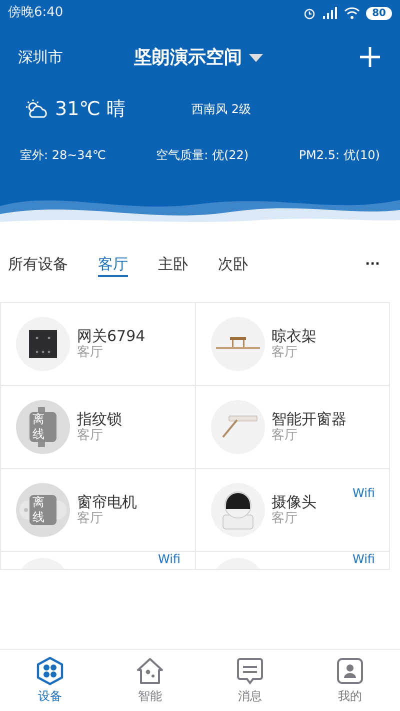 The width and height of the screenshot is (400, 711). I want to click on wifi-icon, so click(352, 13).